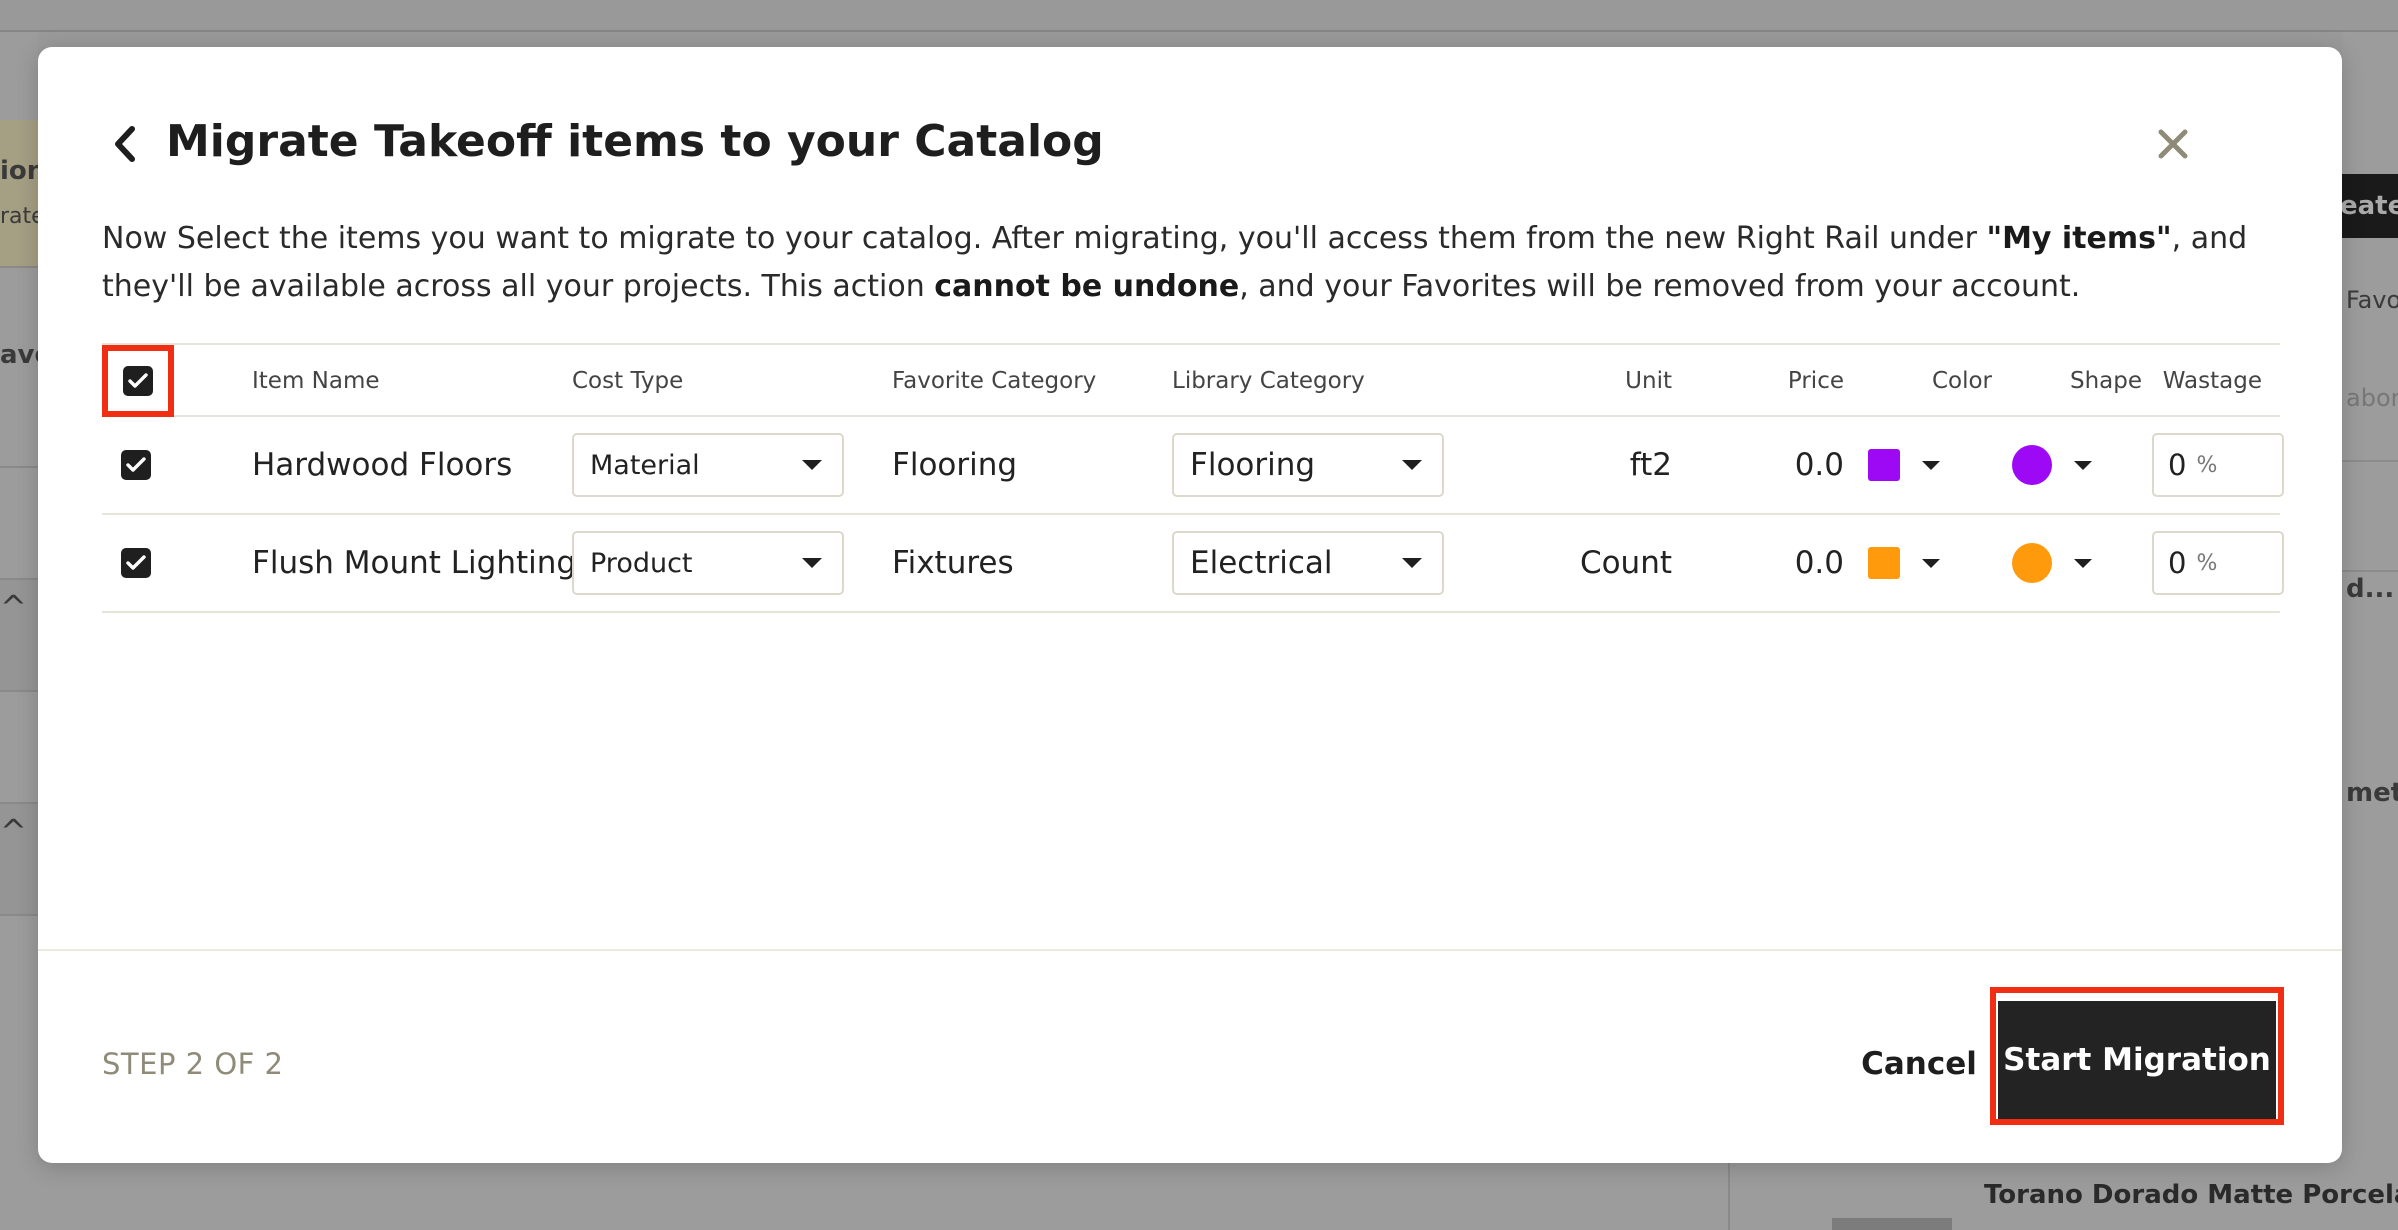  Describe the element at coordinates (994, 381) in the screenshot. I see `header-favorite-category: Favorite Category` at that location.